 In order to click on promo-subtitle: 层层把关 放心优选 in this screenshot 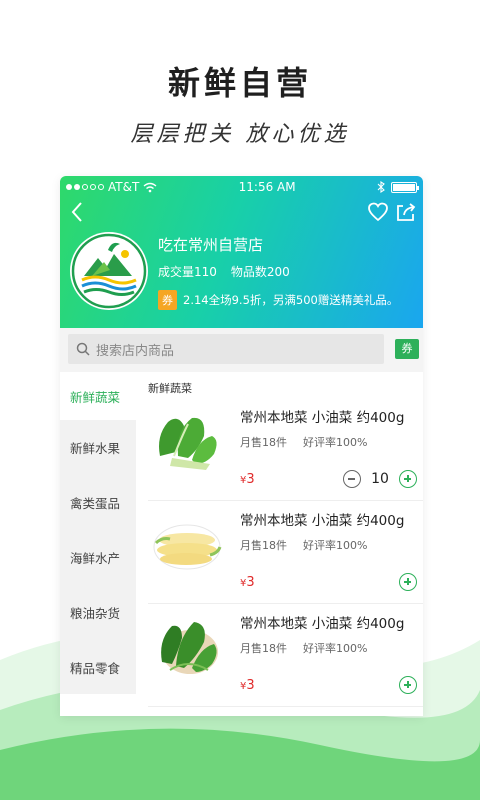, I will do `click(240, 134)`.